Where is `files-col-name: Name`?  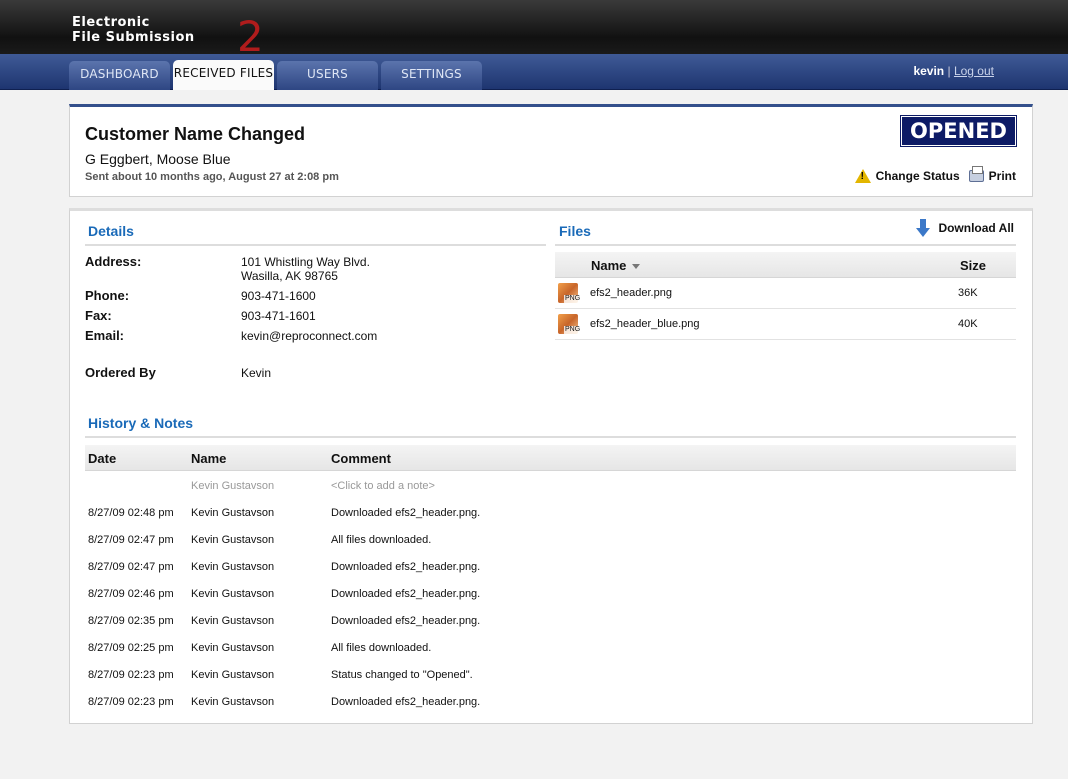 files-col-name: Name is located at coordinates (616, 265).